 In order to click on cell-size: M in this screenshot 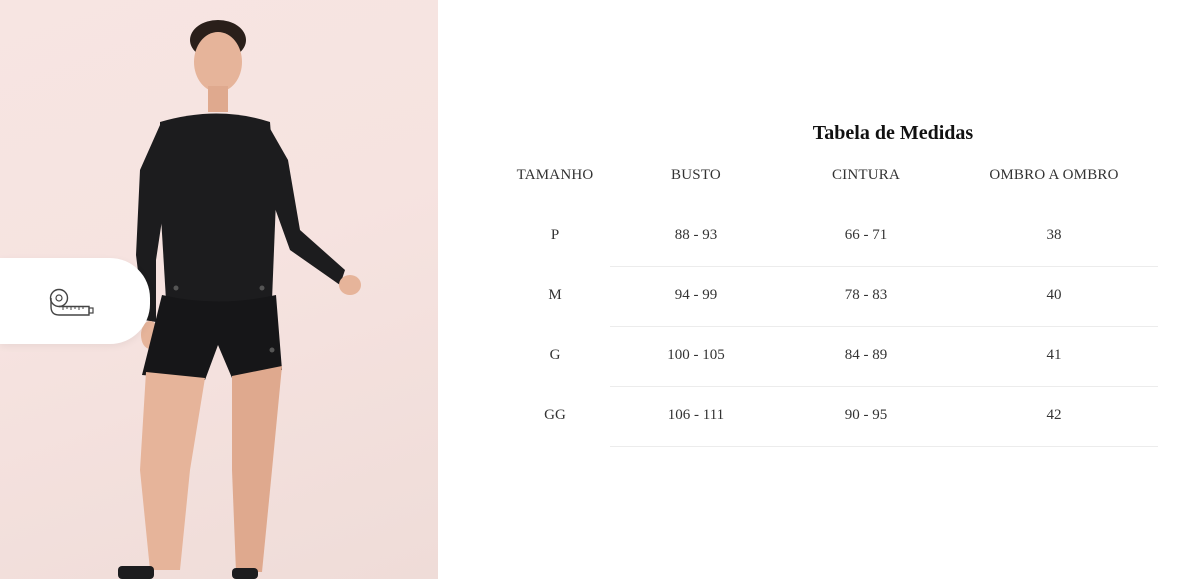, I will do `click(555, 295)`.